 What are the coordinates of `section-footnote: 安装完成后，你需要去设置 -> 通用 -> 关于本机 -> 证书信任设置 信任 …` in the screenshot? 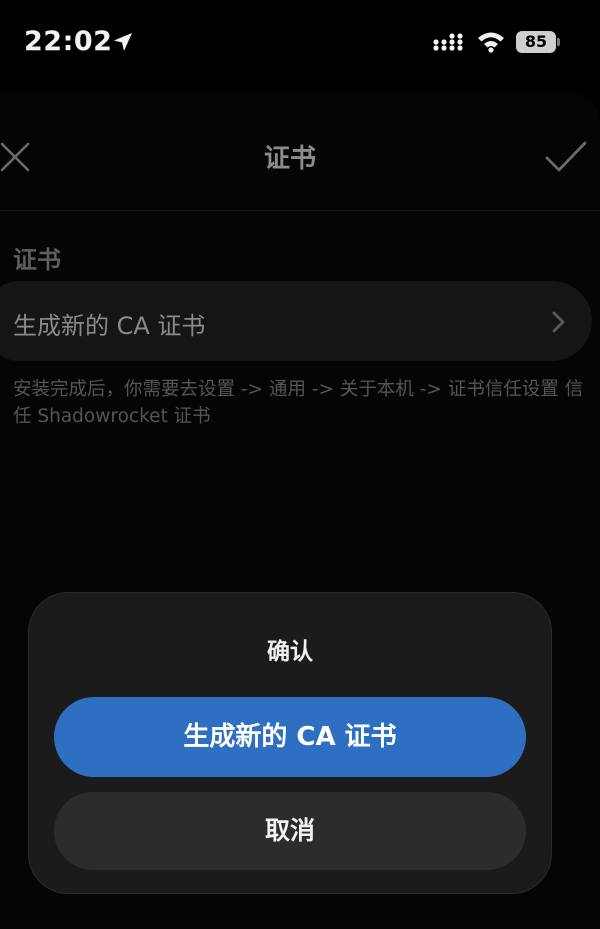 It's located at (298, 403).